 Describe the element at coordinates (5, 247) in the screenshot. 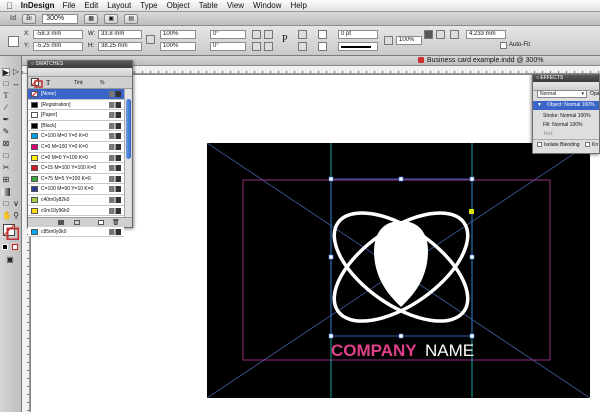

I see `default-colors-icon` at that location.